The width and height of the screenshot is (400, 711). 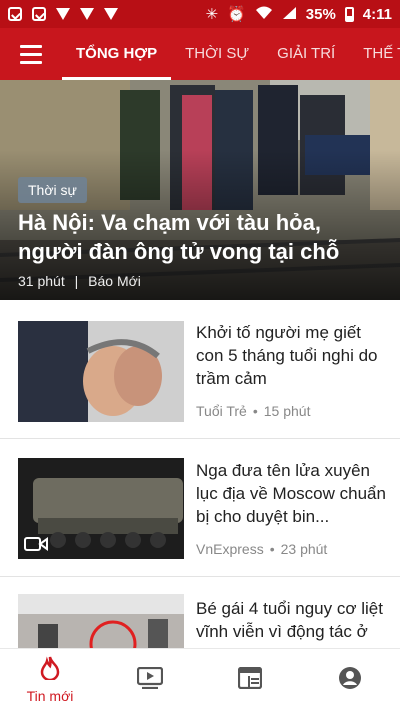 What do you see at coordinates (31, 54) in the screenshot?
I see `hamburger-menu-icon` at bounding box center [31, 54].